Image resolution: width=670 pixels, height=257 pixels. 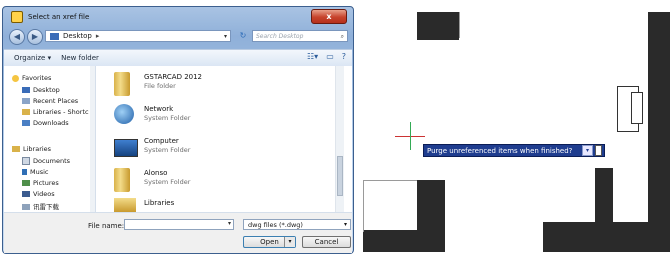 I want to click on scrollbar-thumb, so click(x=340, y=176).